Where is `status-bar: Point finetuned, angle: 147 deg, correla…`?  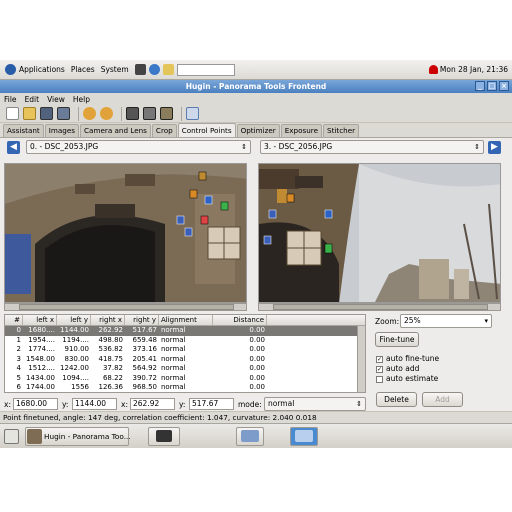 status-bar: Point finetuned, angle: 147 deg, correla… is located at coordinates (256, 416).